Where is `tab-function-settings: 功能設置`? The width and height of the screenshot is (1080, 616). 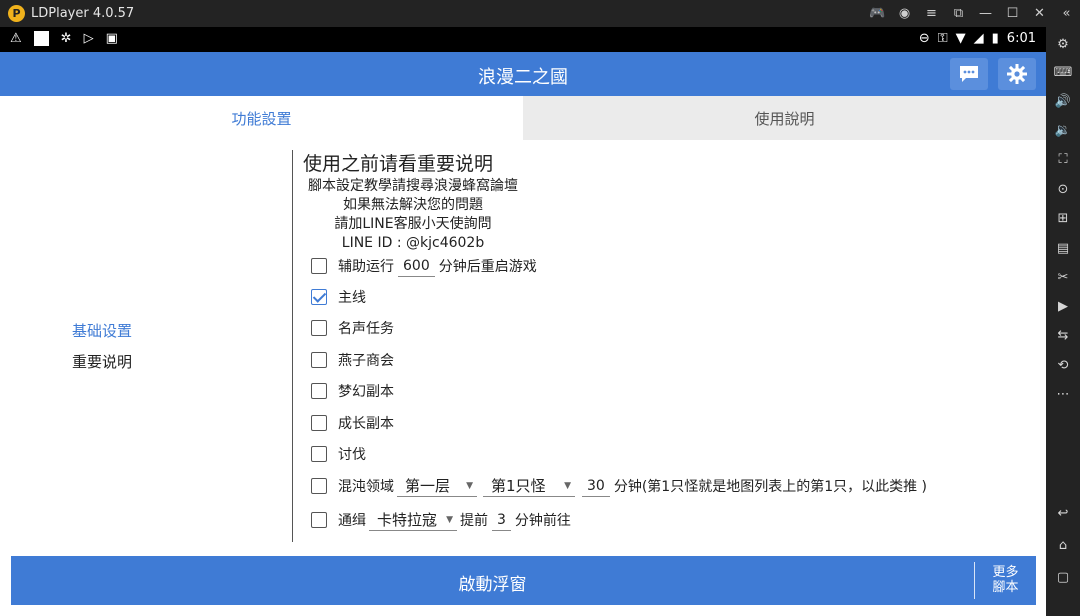 tab-function-settings: 功能設置 is located at coordinates (261, 118).